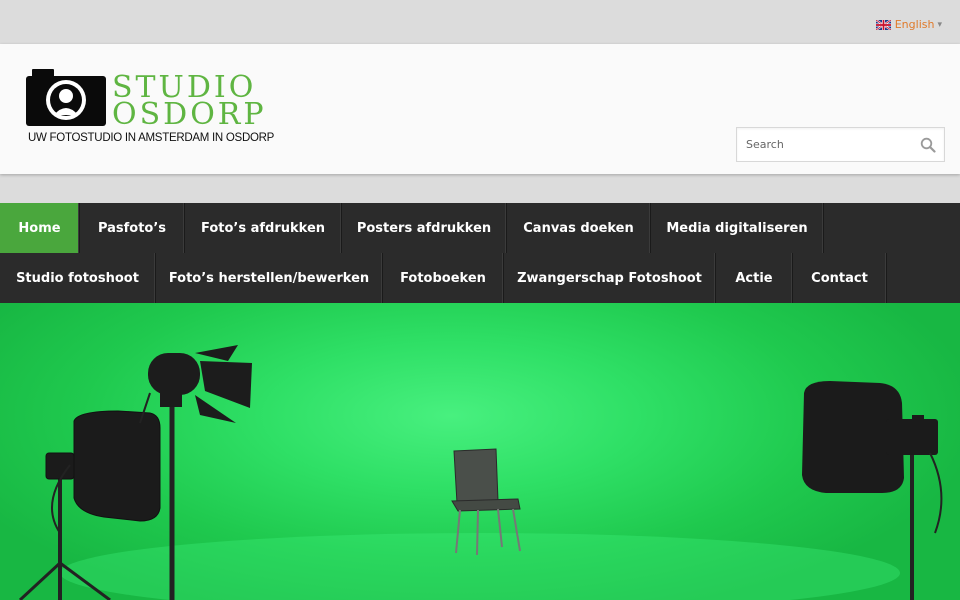  Describe the element at coordinates (928, 145) in the screenshot. I see `search-icon` at that location.